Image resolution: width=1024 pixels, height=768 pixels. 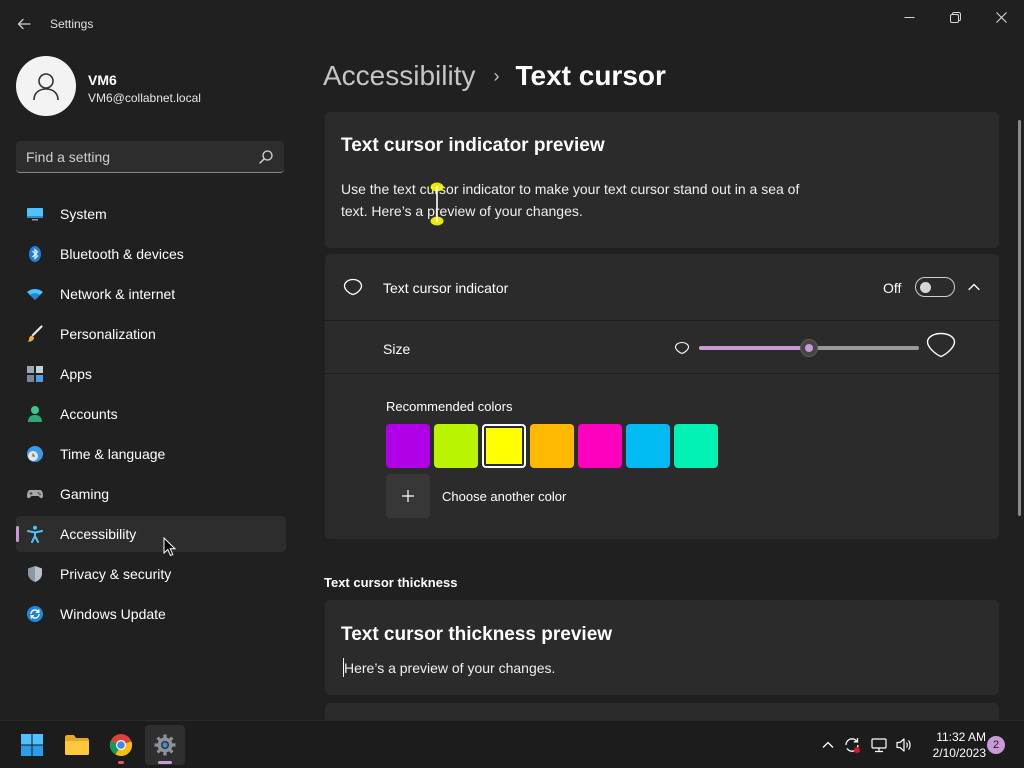 I want to click on sidebar-item-label: Privacy & security, so click(x=116, y=574).